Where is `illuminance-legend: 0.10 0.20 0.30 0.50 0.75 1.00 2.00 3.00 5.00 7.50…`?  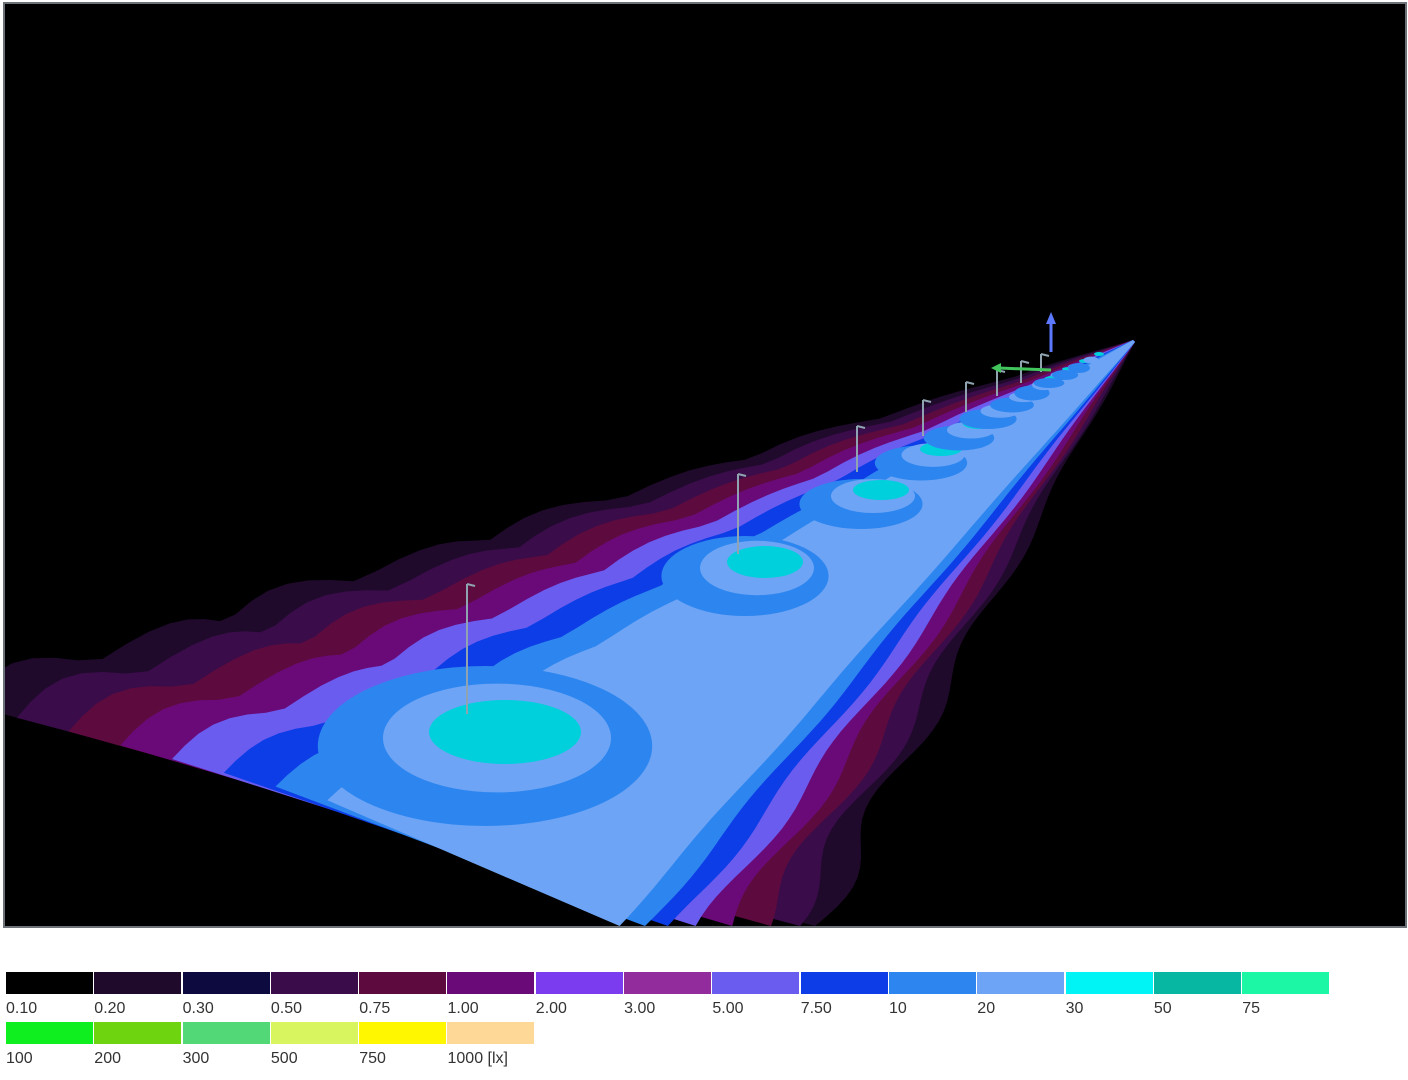 illuminance-legend: 0.10 0.20 0.30 0.50 0.75 1.00 2.00 3.00 5.00 7.50… is located at coordinates (671, 1025).